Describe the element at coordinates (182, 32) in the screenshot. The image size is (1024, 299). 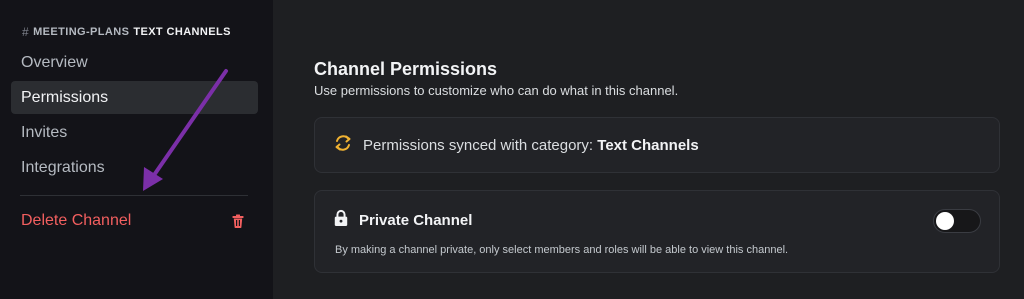
I see `category-name: TEXT CHANNELS` at that location.